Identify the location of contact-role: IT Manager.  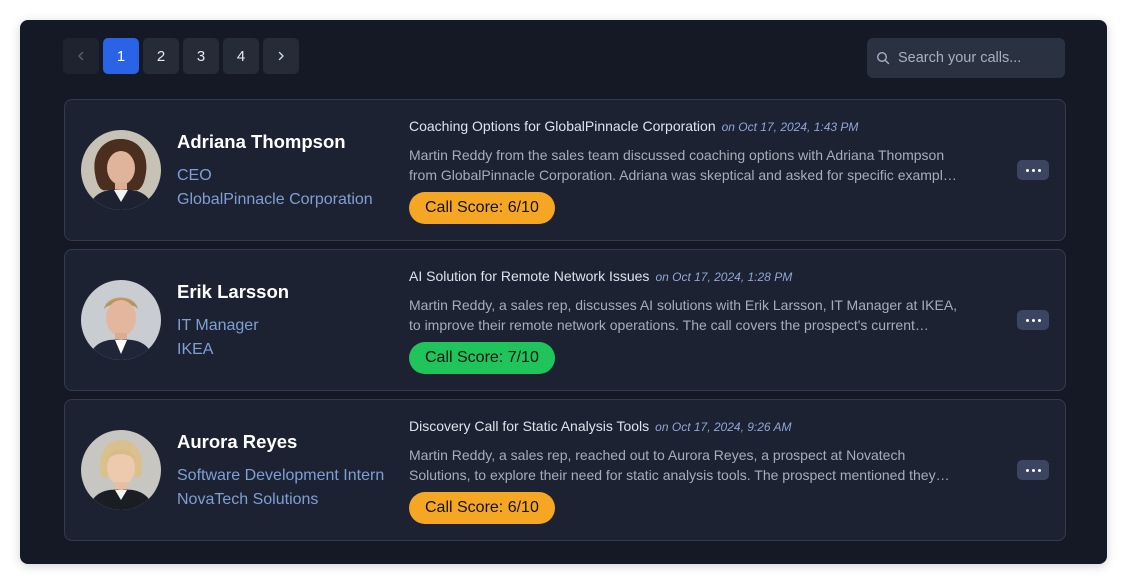
(218, 325).